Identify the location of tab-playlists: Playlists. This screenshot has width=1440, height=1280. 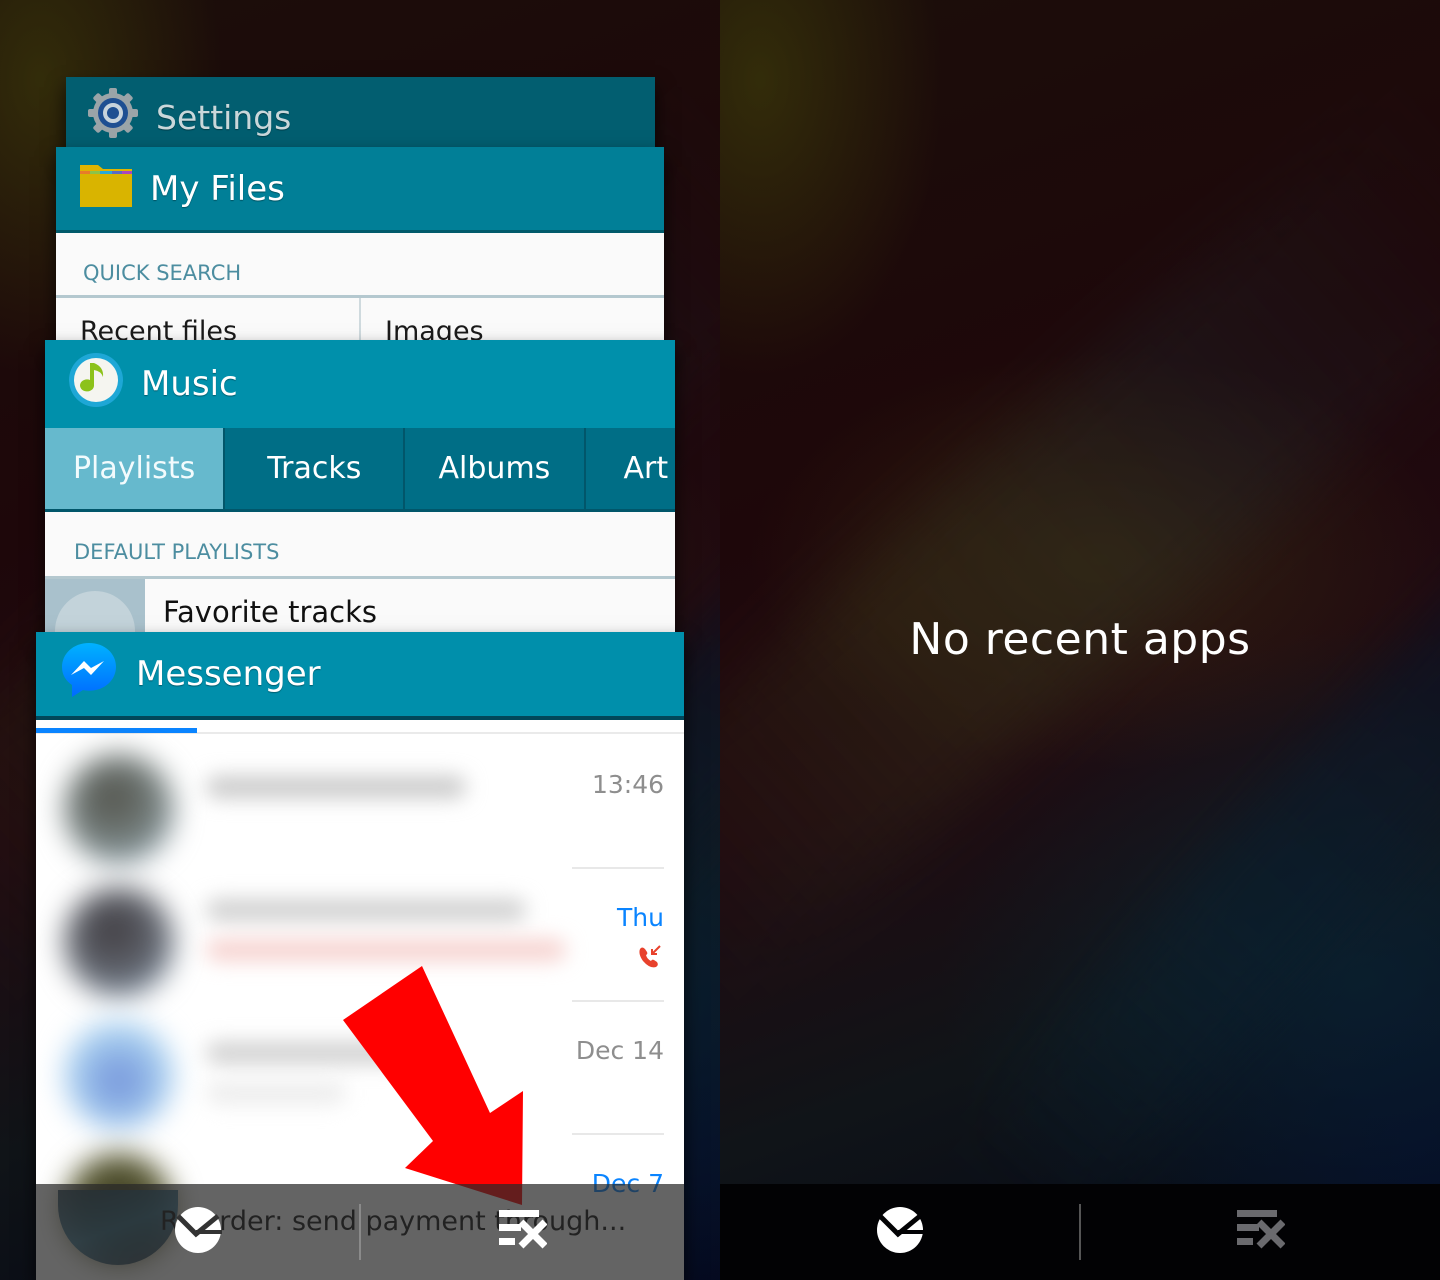
(135, 468).